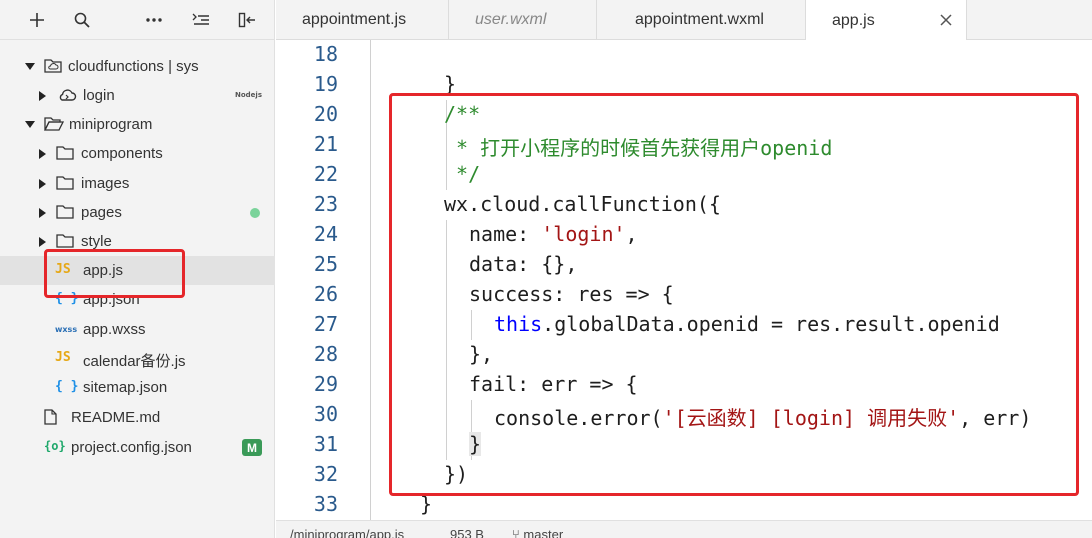  What do you see at coordinates (684, 529) in the screenshot?
I see `status-bar: /miniprogram/app.js 953 B ⑂ master` at bounding box center [684, 529].